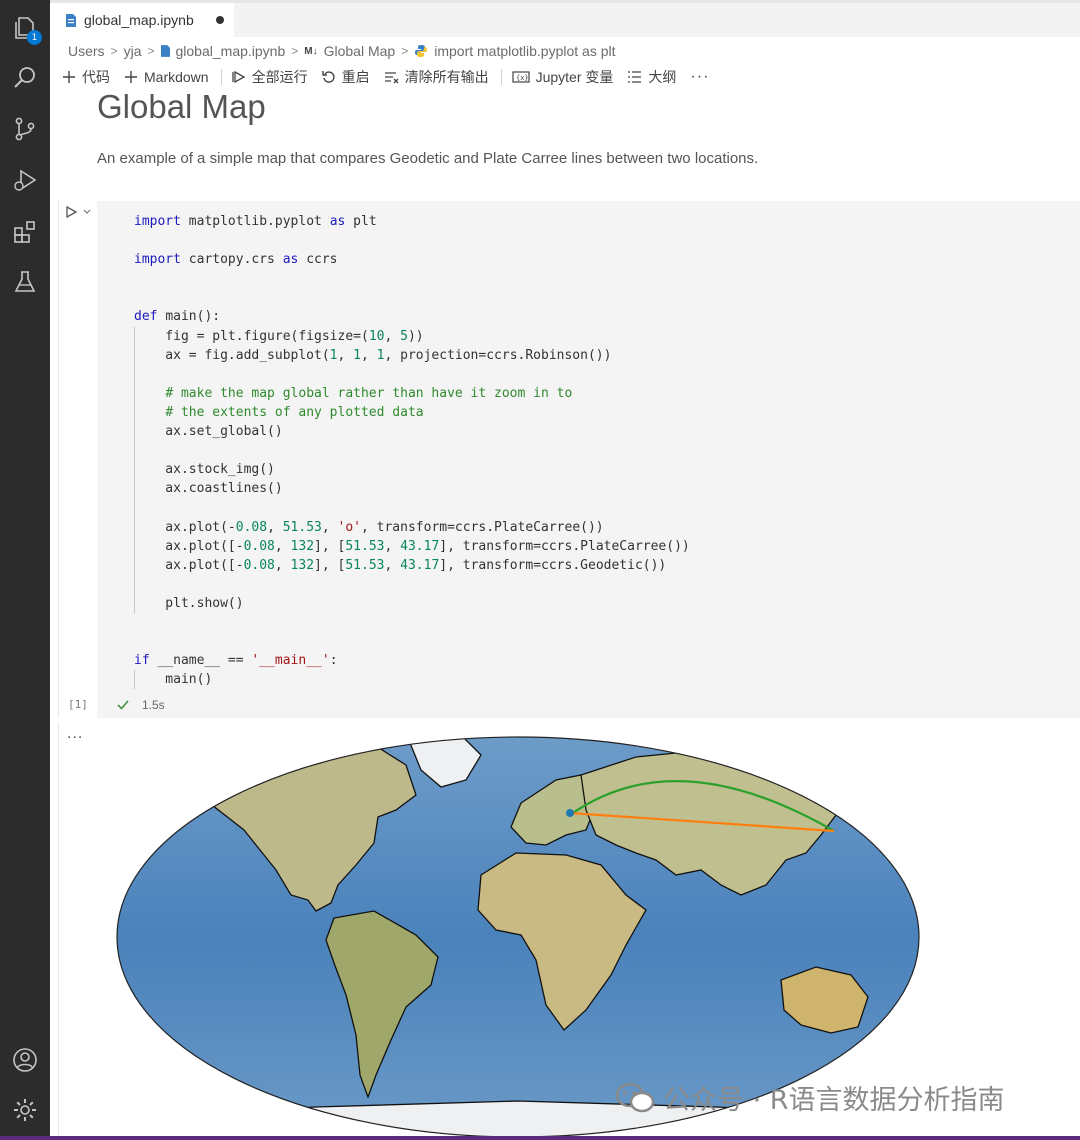 The height and width of the screenshot is (1140, 1080). Describe the element at coordinates (220, 20) in the screenshot. I see `unsaved-dot-icon` at that location.